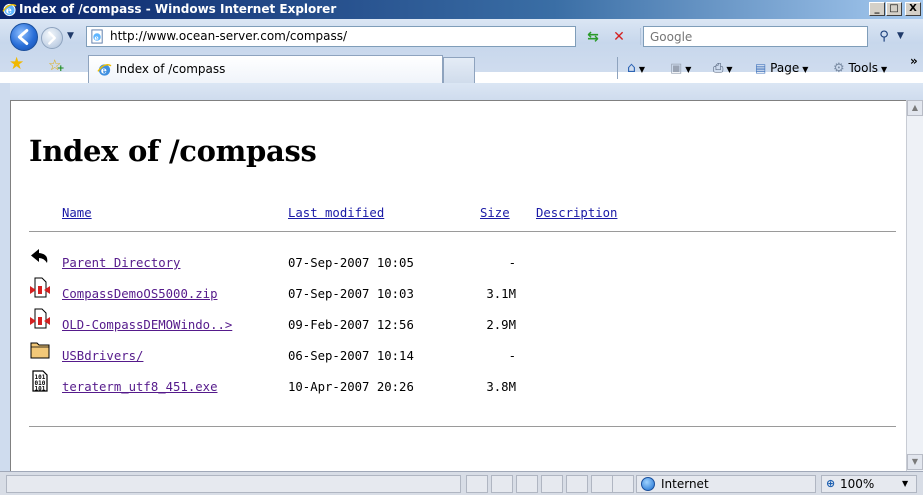 The width and height of the screenshot is (923, 495). What do you see at coordinates (805, 69) in the screenshot?
I see `page-dropdown-arrow: ▼` at bounding box center [805, 69].